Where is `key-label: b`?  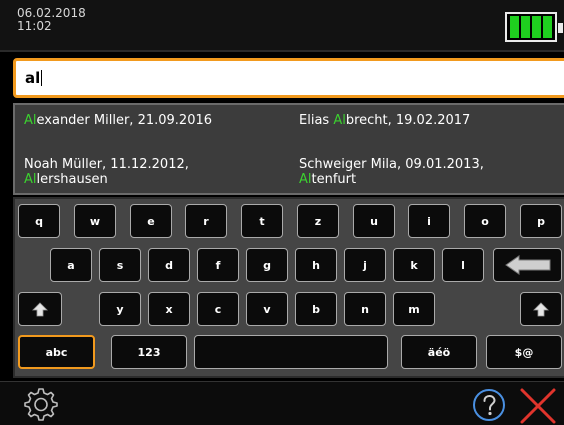
key-label: b is located at coordinates (316, 309).